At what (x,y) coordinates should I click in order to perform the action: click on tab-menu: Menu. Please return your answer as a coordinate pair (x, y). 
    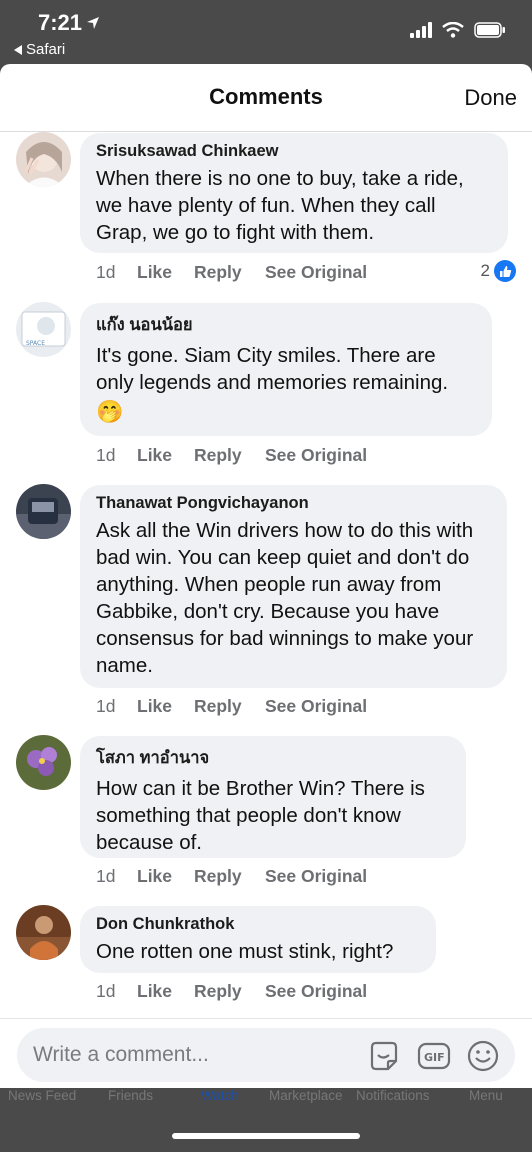
    Looking at the image, I should click on (486, 1095).